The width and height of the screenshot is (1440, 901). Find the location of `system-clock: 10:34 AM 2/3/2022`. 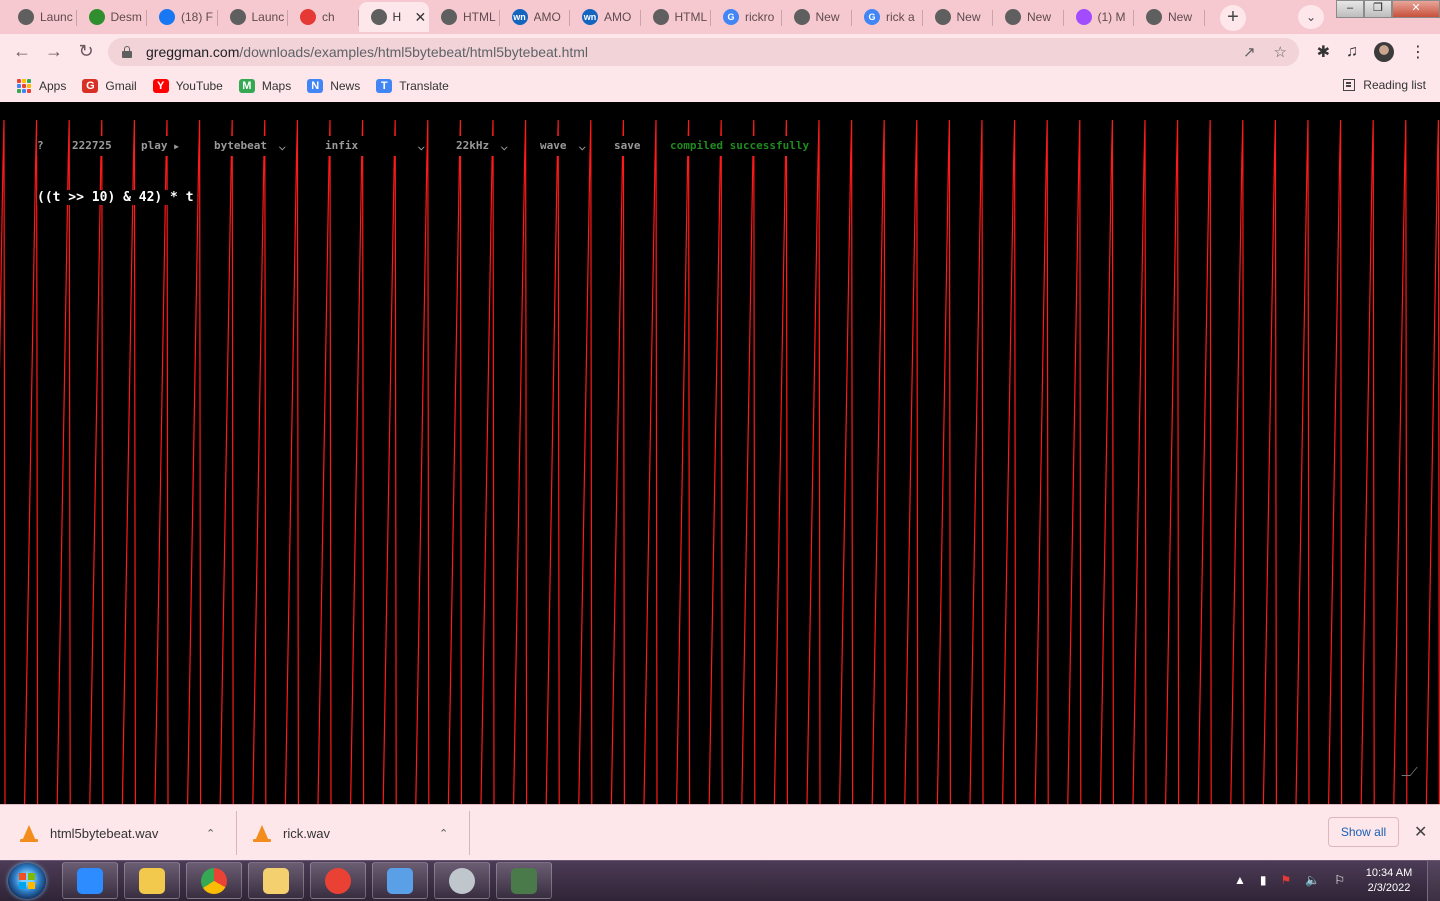

system-clock: 10:34 AM 2/3/2022 is located at coordinates (1389, 881).